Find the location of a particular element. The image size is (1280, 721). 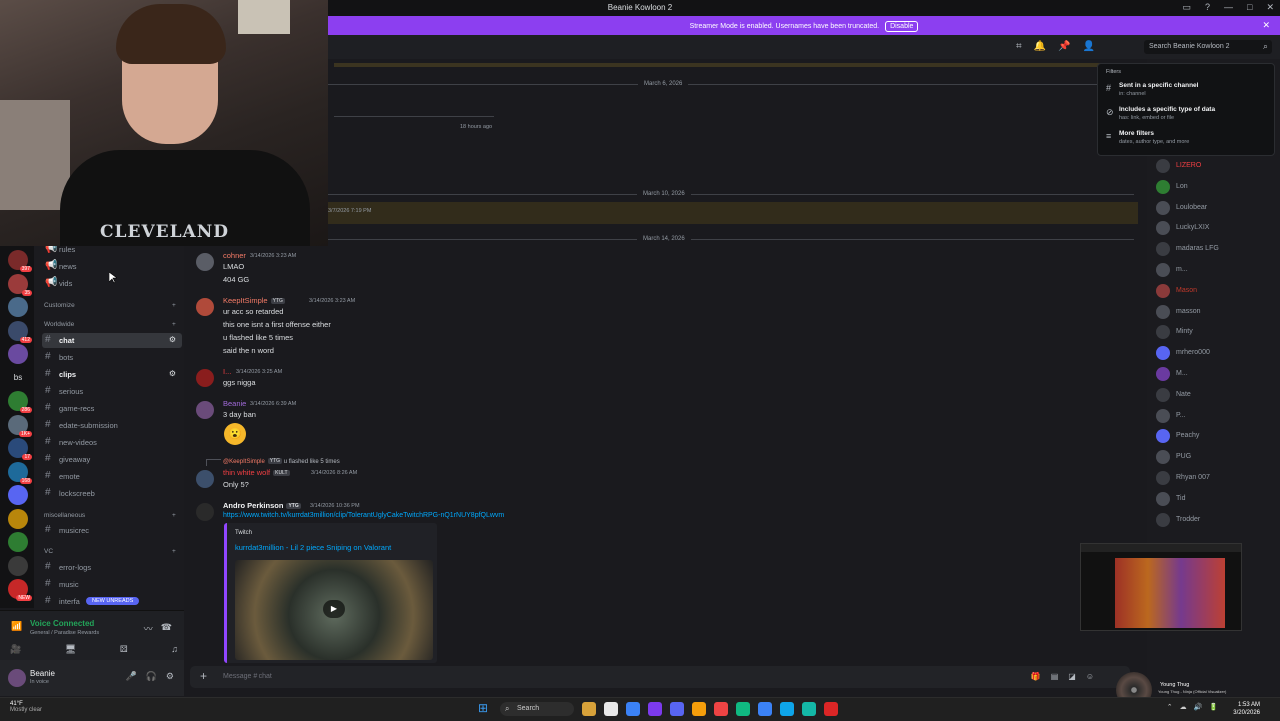

category-worldwide: Worldwide + is located at coordinates (110, 324).